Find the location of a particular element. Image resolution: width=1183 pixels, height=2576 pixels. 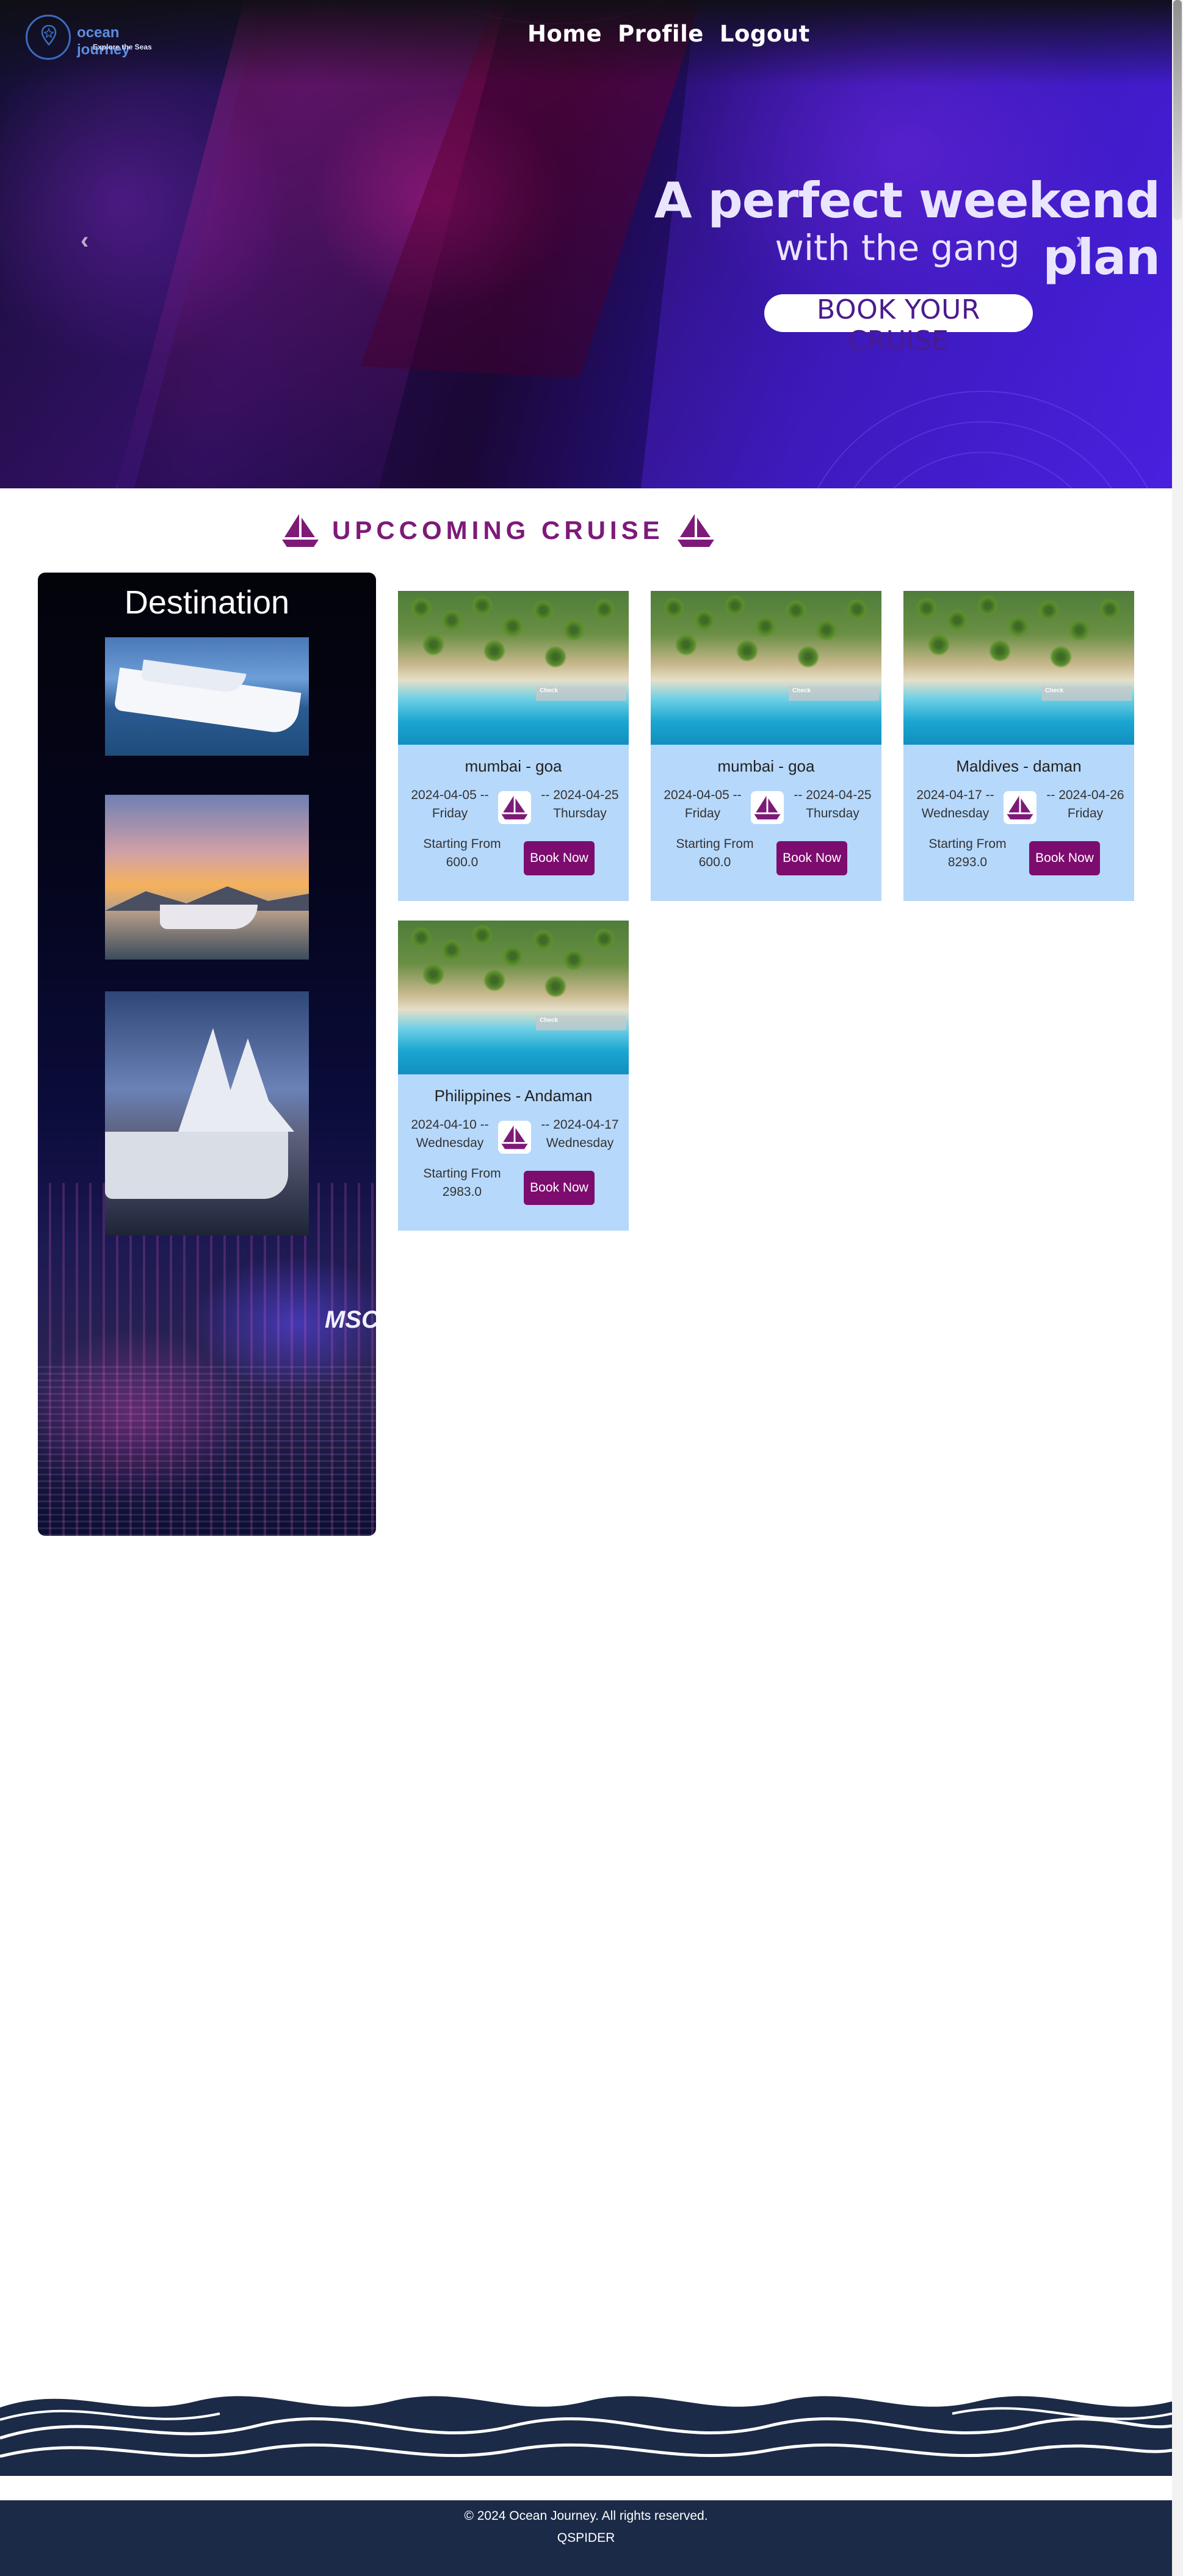

book-cruise-button: BOOK YOUR CRUISE is located at coordinates (899, 325).